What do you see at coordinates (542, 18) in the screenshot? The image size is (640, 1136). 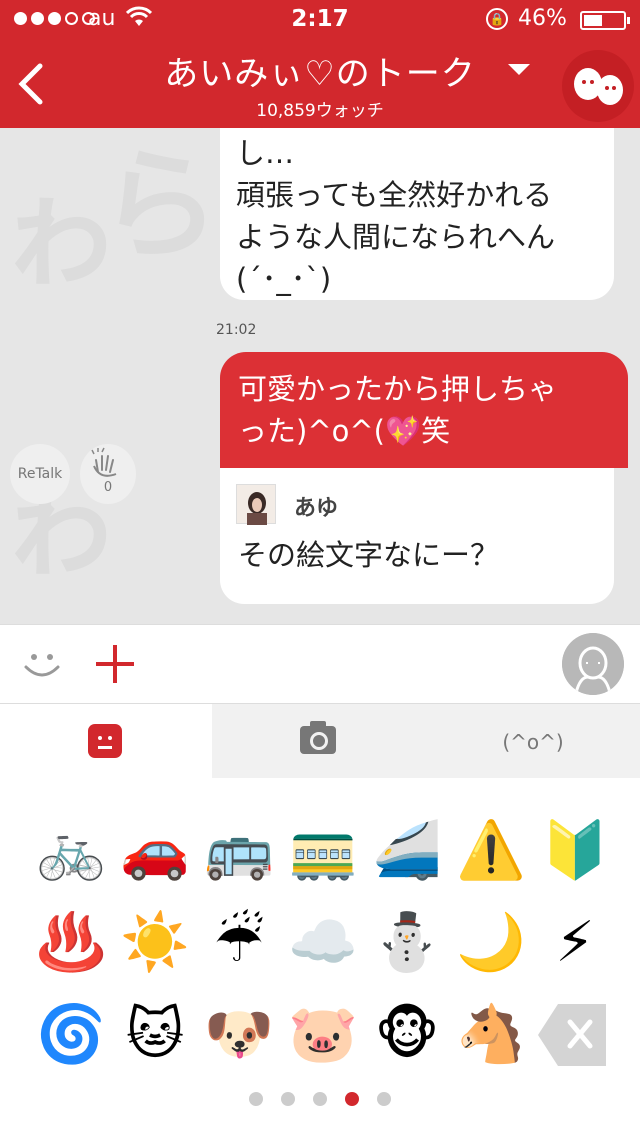 I see `battery-percent: 46%` at bounding box center [542, 18].